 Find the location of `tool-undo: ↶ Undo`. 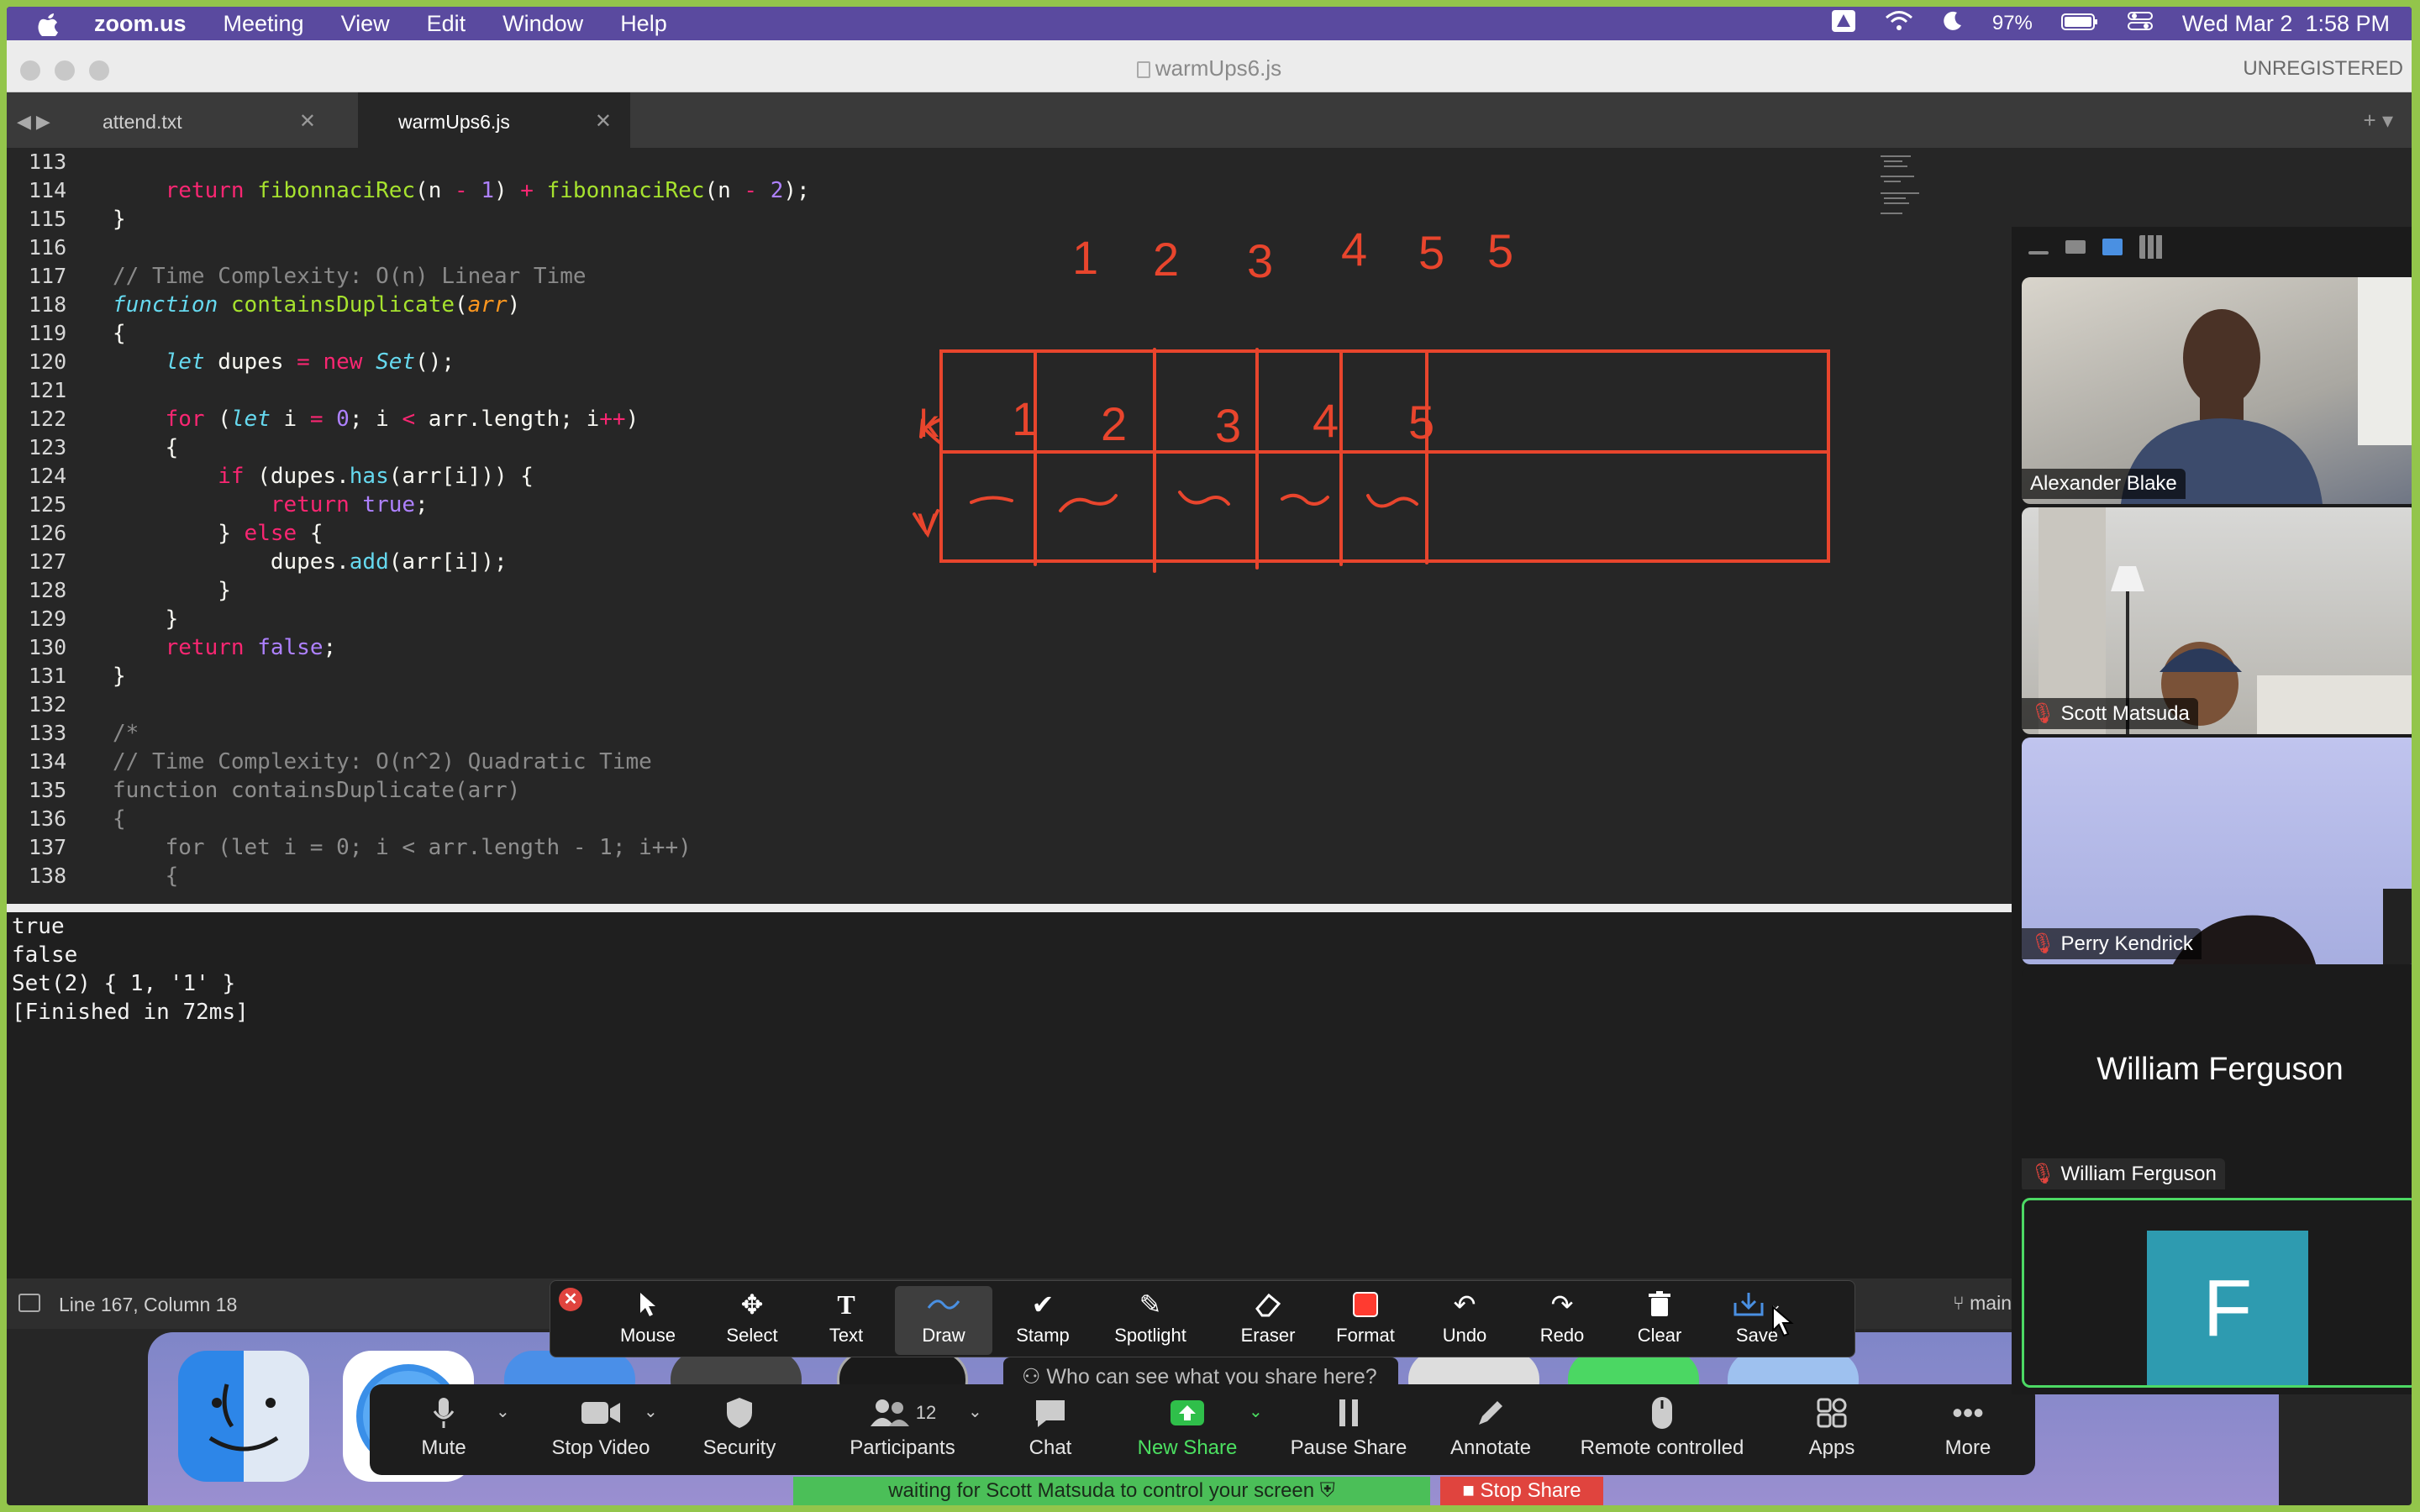

tool-undo: ↶ Undo is located at coordinates (1465, 1320).